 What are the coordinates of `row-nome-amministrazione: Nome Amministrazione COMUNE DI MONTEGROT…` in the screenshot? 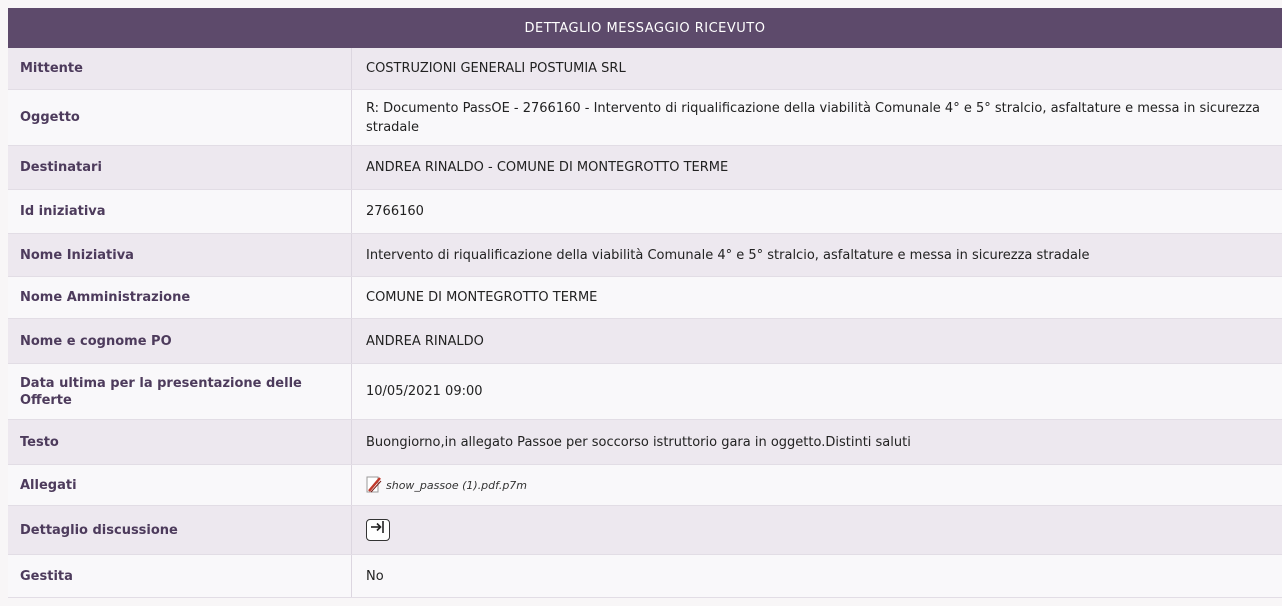 It's located at (645, 298).